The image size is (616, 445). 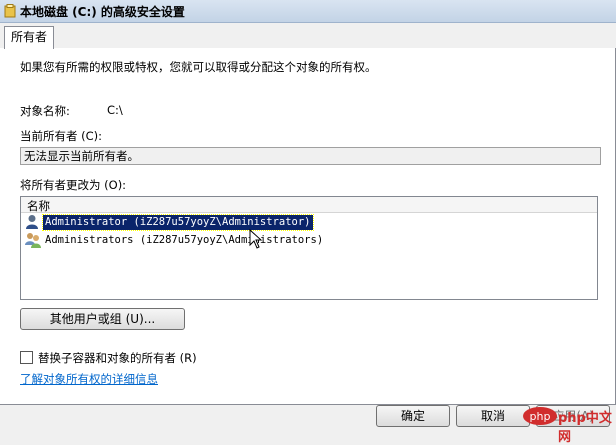 I want to click on object-name-label: 对象名称:, so click(x=45, y=111).